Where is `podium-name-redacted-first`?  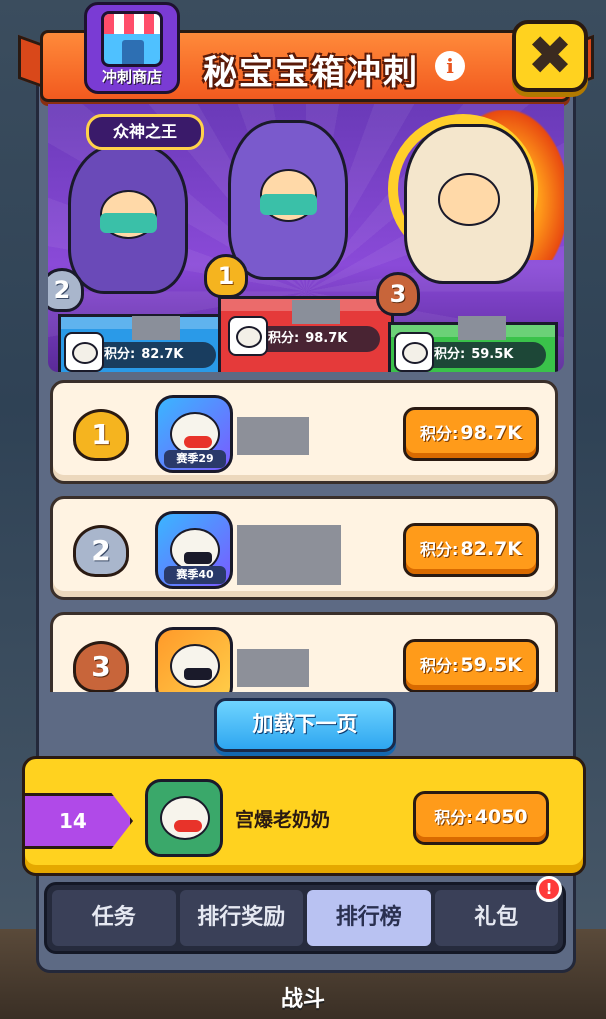
podium-name-redacted-first is located at coordinates (316, 312).